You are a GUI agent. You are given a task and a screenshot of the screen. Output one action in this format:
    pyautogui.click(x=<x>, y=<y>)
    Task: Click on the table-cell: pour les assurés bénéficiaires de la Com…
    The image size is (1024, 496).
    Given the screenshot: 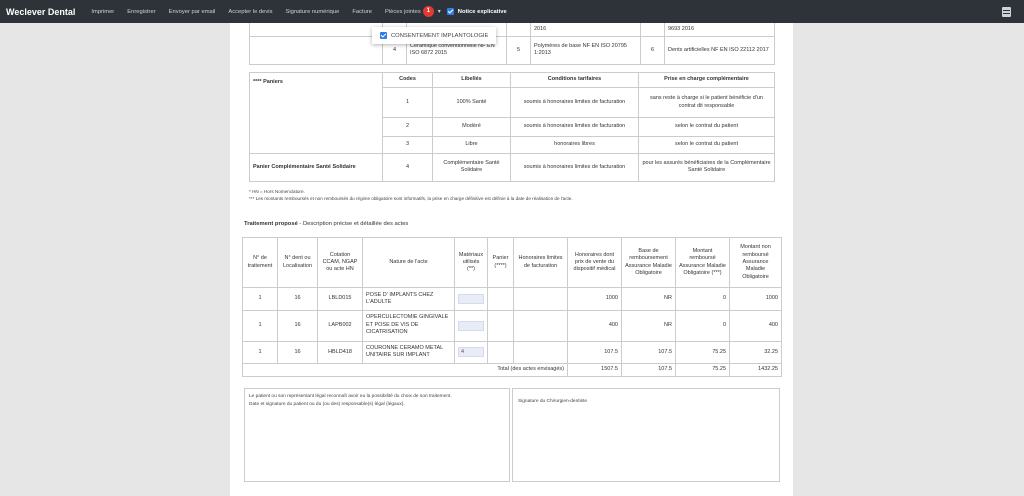 What is the action you would take?
    pyautogui.click(x=706, y=167)
    